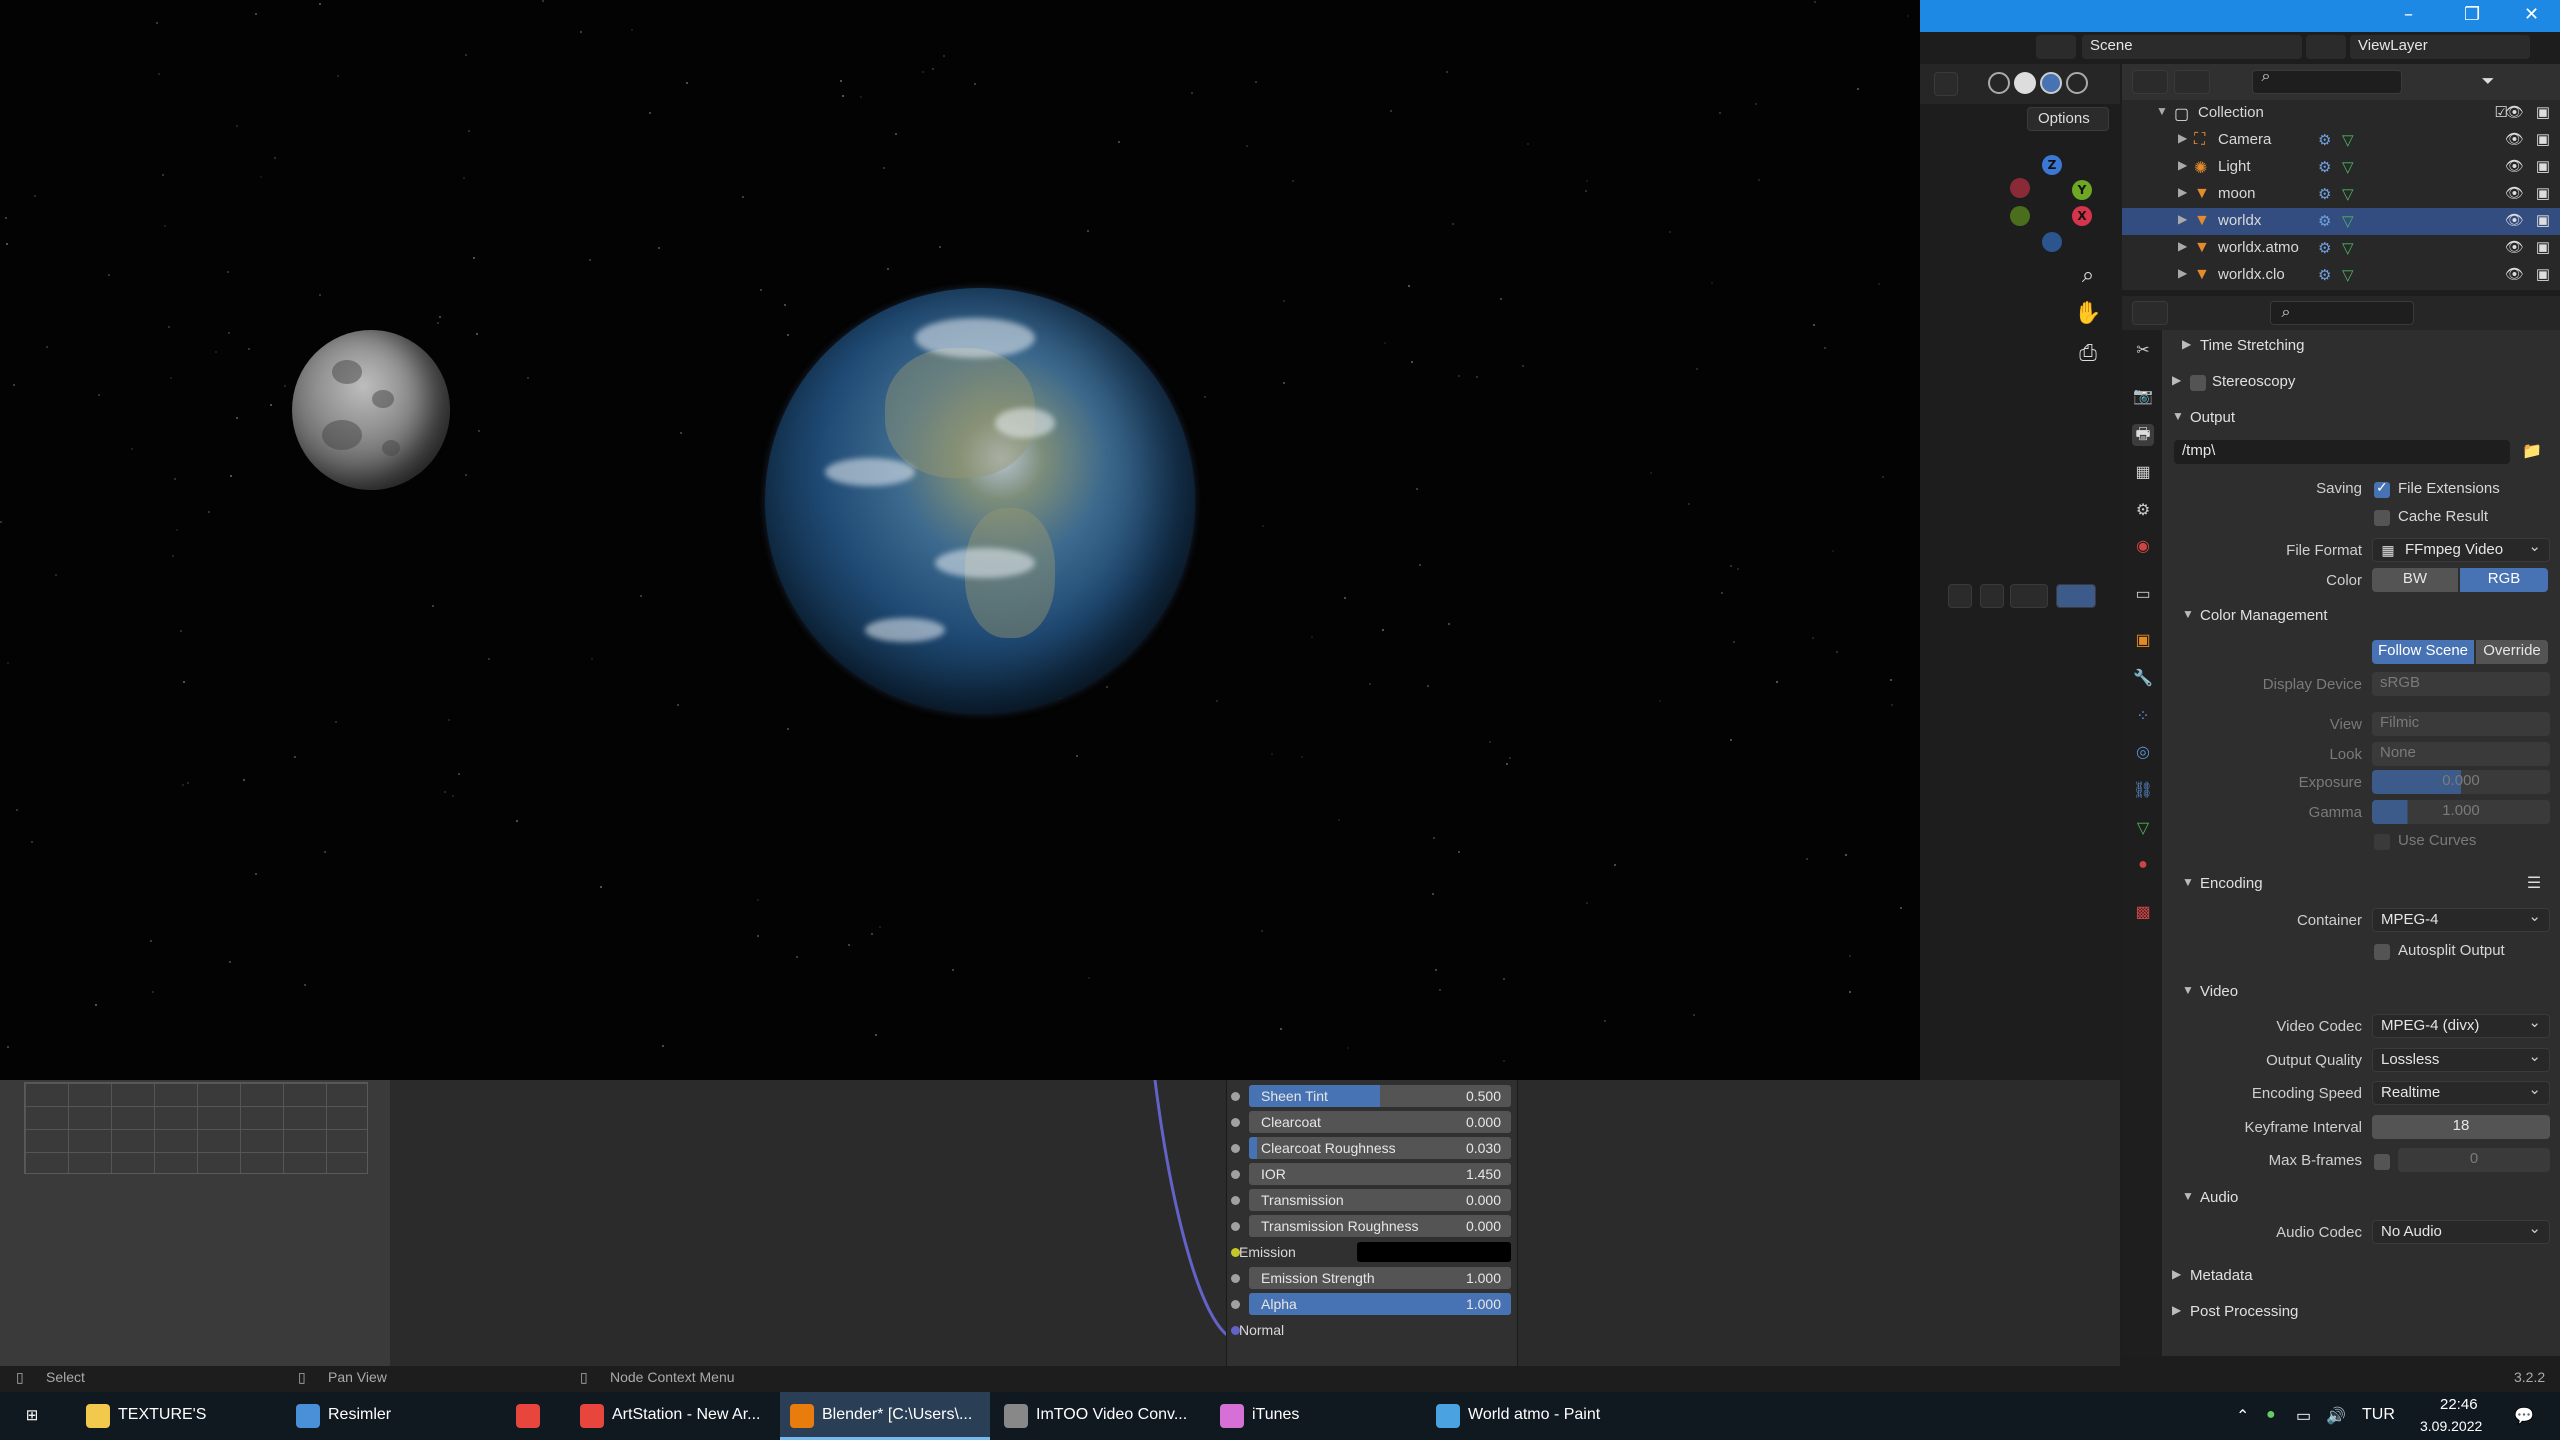 The width and height of the screenshot is (2560, 1440). What do you see at coordinates (2461, 1059) in the screenshot?
I see `output-quality-dropdown: Lossless` at bounding box center [2461, 1059].